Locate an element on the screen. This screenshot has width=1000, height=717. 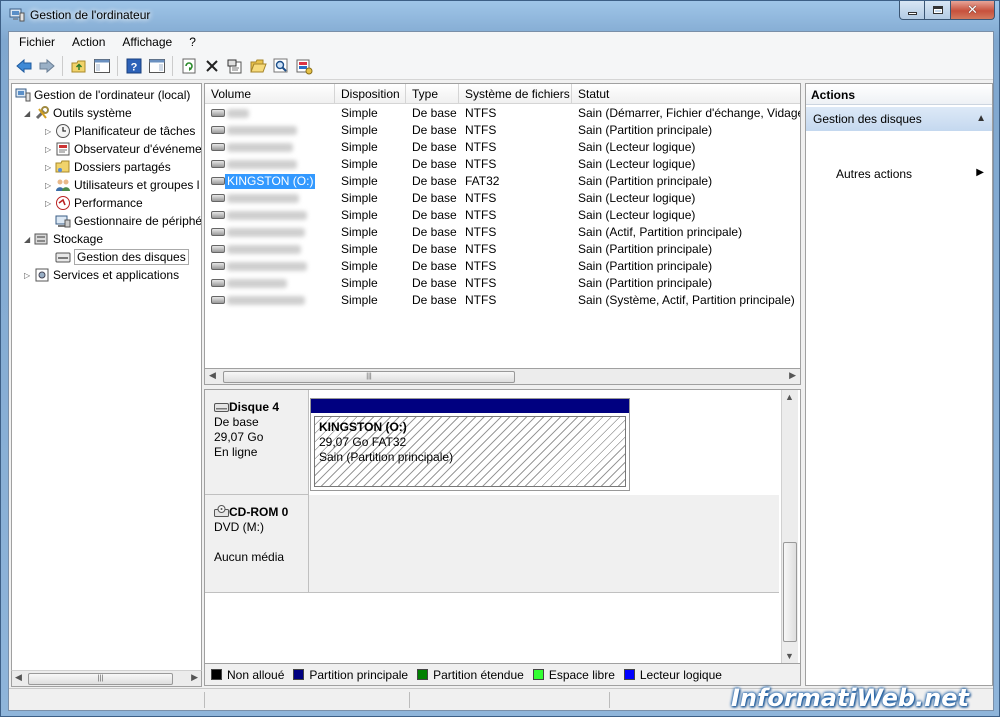
back-button is located at coordinates (23, 66).